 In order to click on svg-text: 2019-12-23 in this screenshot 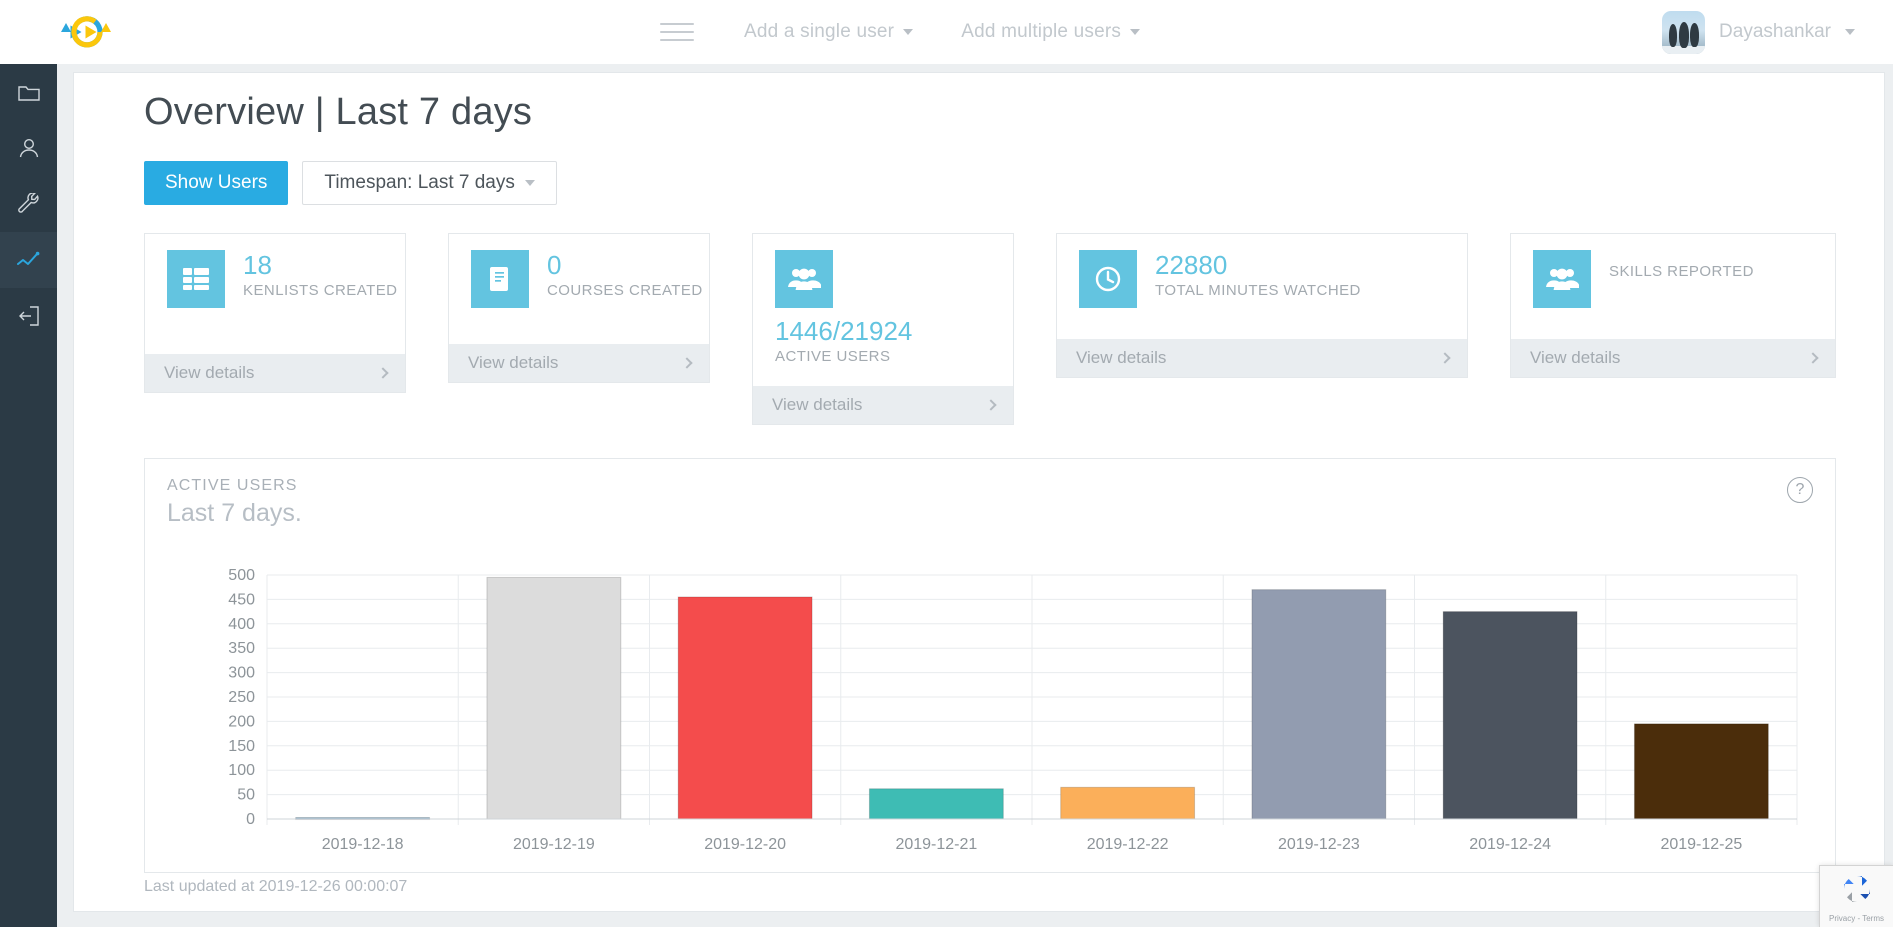, I will do `click(1319, 844)`.